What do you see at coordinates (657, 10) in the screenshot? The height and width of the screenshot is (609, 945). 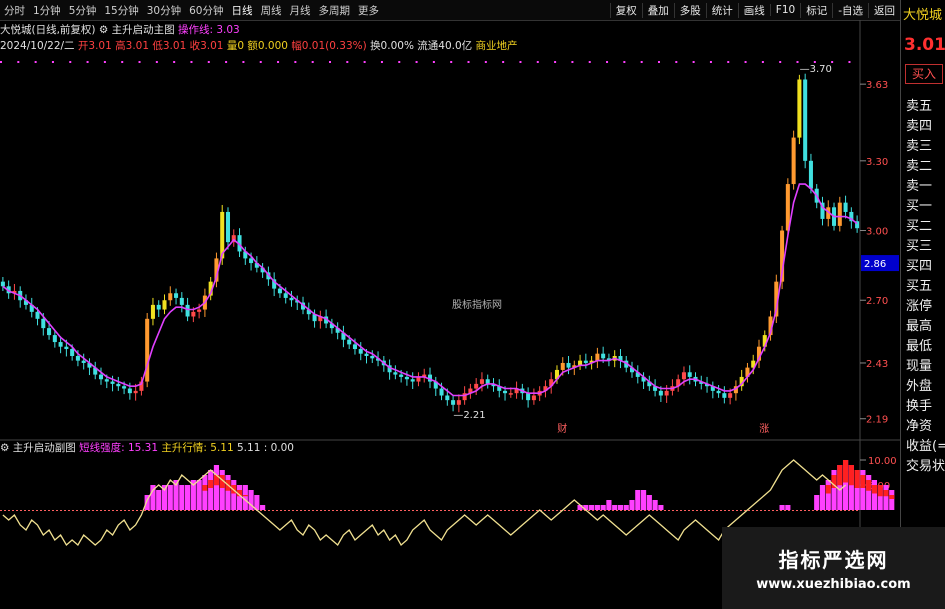 I see `tool-button-1: 叠加` at bounding box center [657, 10].